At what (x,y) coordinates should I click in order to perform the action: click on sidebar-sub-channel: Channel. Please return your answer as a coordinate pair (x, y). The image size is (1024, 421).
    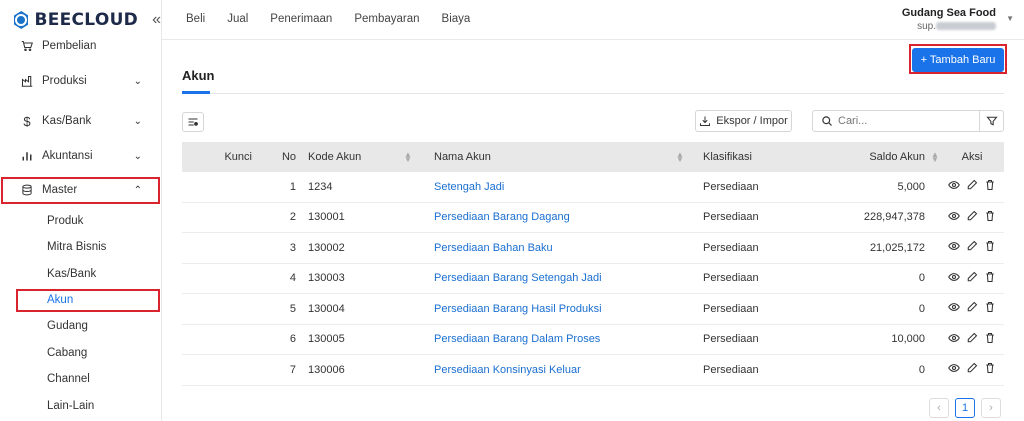
    Looking at the image, I should click on (81, 379).